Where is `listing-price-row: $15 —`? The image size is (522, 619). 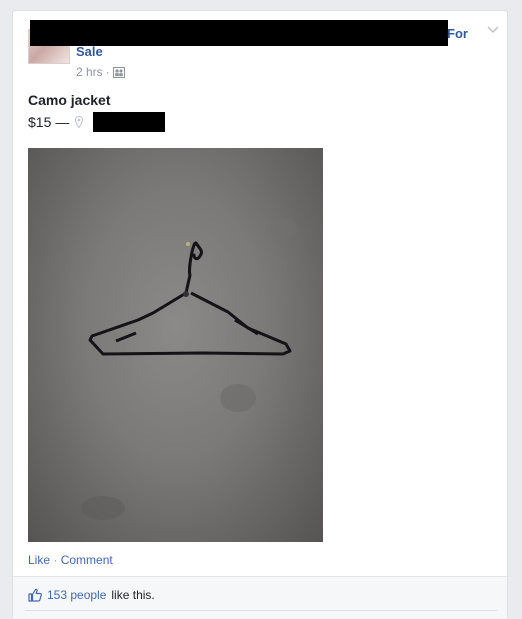
listing-price-row: $15 — is located at coordinates (97, 122).